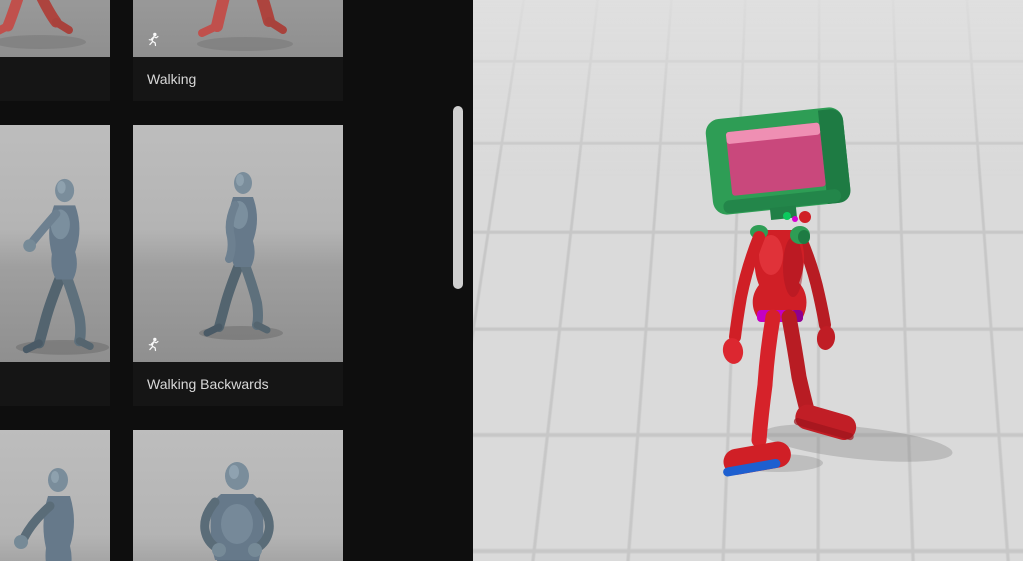  I want to click on animation-name: Walking Backwards, so click(208, 384).